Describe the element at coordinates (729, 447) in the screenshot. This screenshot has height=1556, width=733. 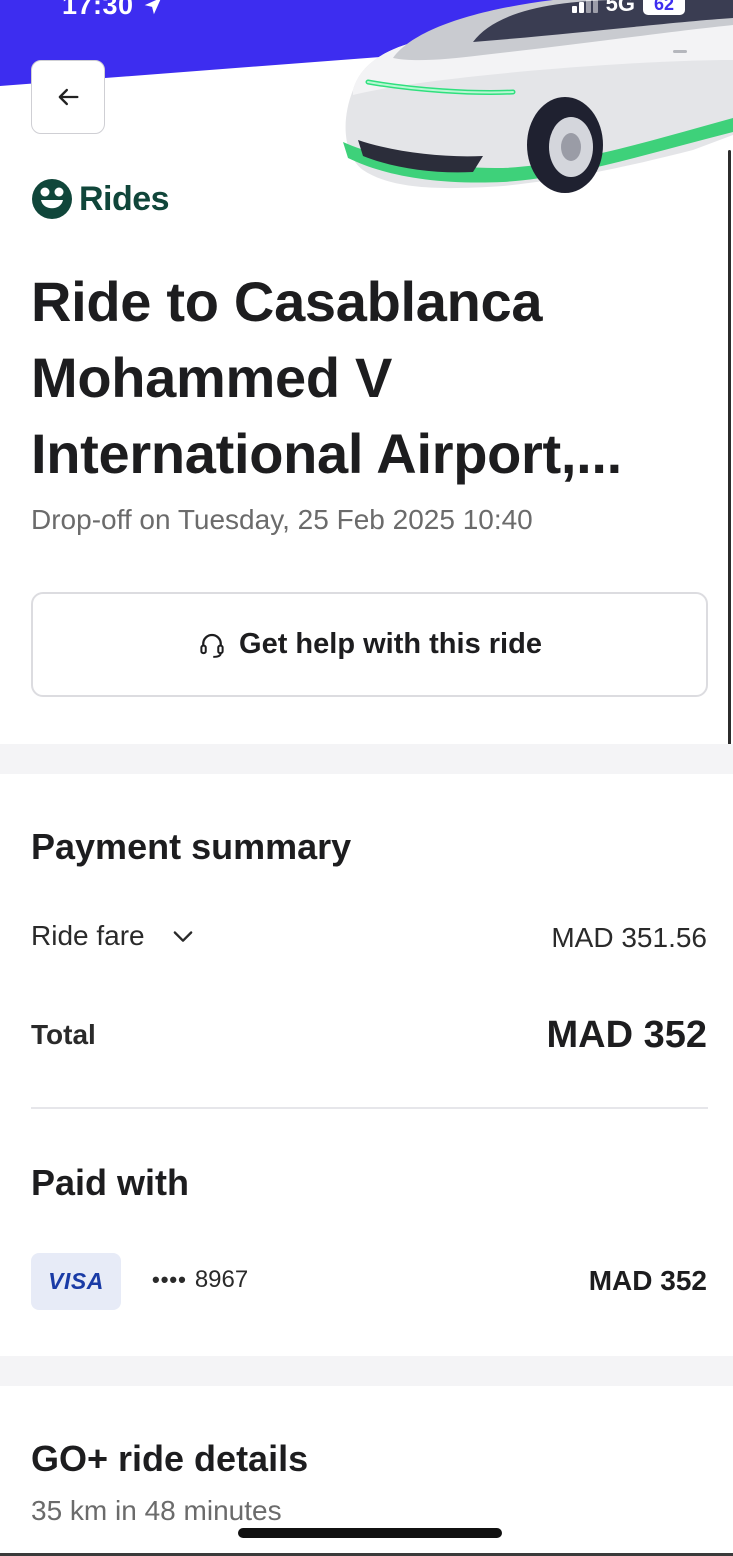
I see `scrollbar` at that location.